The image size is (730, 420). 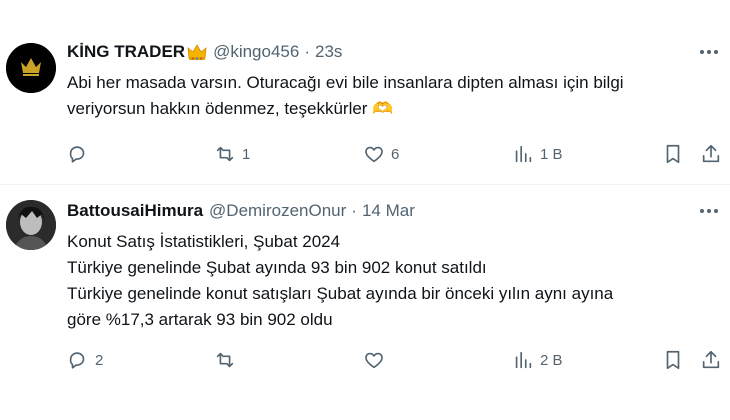 I want to click on reply-button: 2, so click(x=85, y=360).